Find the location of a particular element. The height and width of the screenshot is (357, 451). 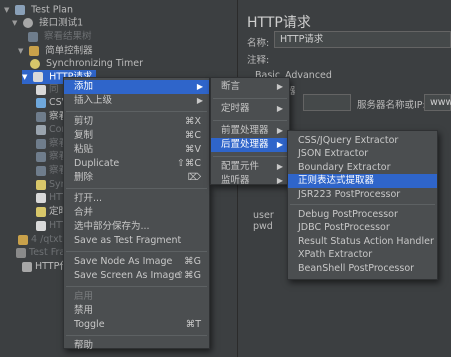

context-menu-item: 删除 ⌦ is located at coordinates (136, 178).